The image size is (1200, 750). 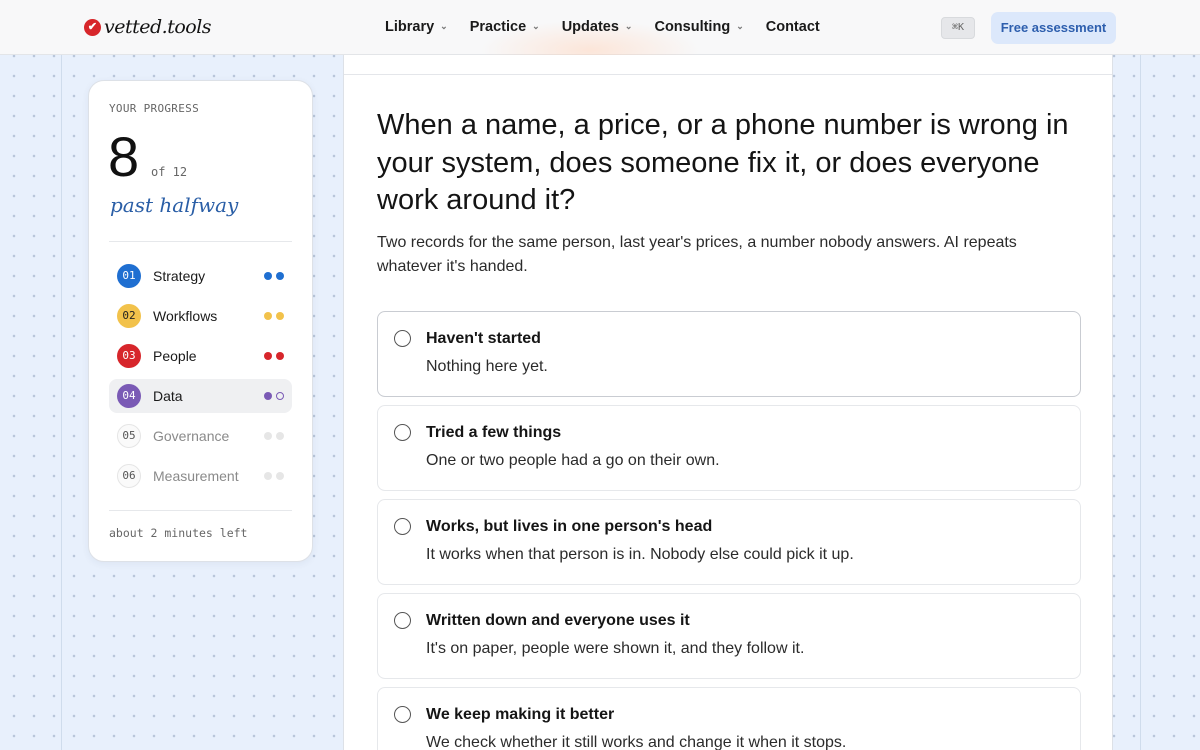 I want to click on panel-divider, so click(x=728, y=74).